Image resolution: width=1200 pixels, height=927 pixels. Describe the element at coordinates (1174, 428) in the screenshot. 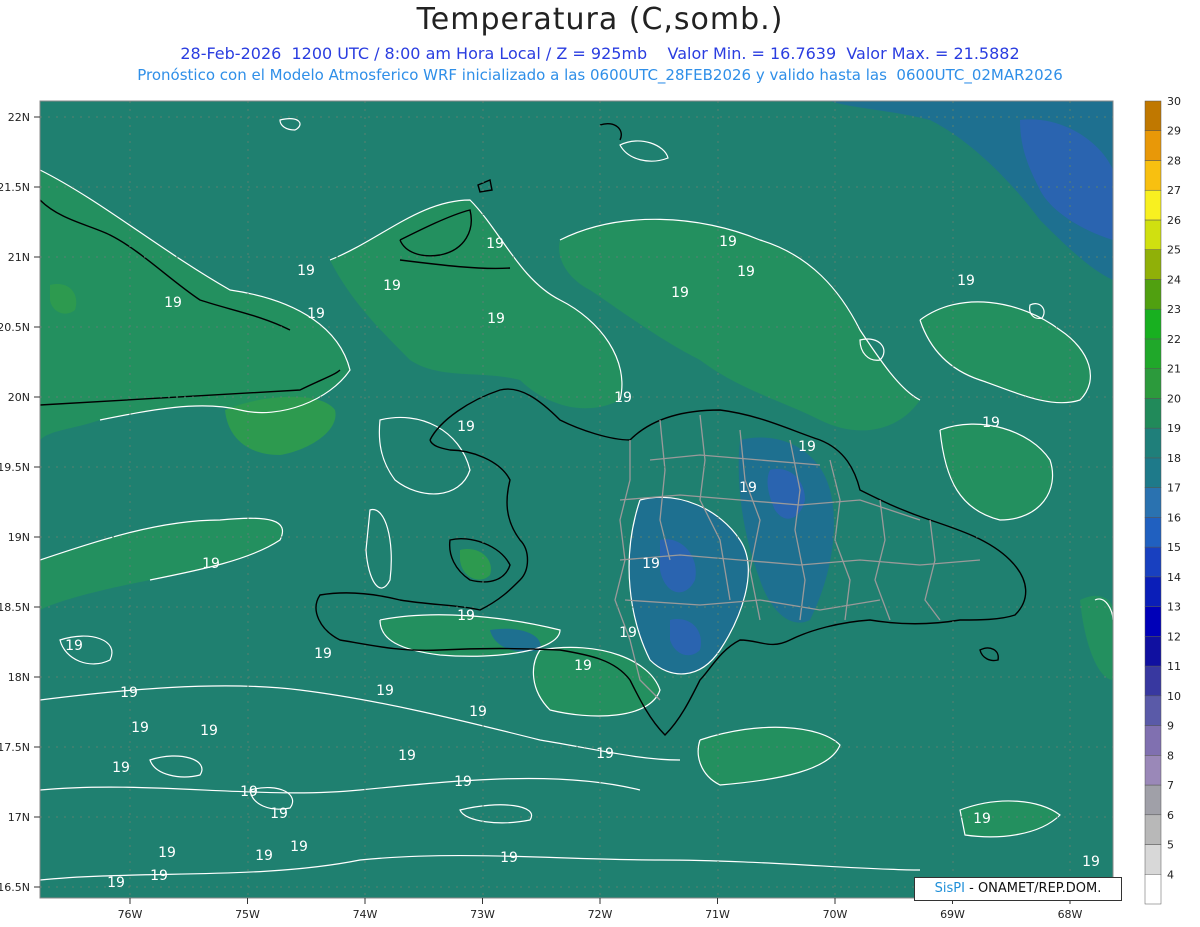

I see `colorbar-label: 19` at that location.